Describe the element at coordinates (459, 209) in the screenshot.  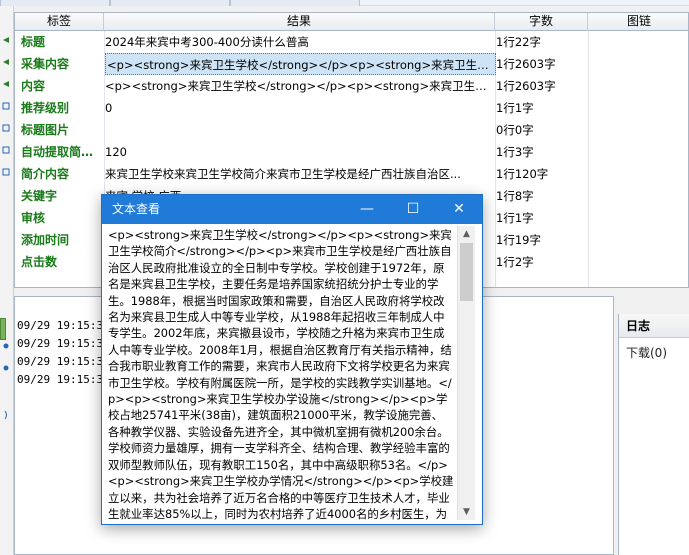
I see `close-button: ✕` at that location.